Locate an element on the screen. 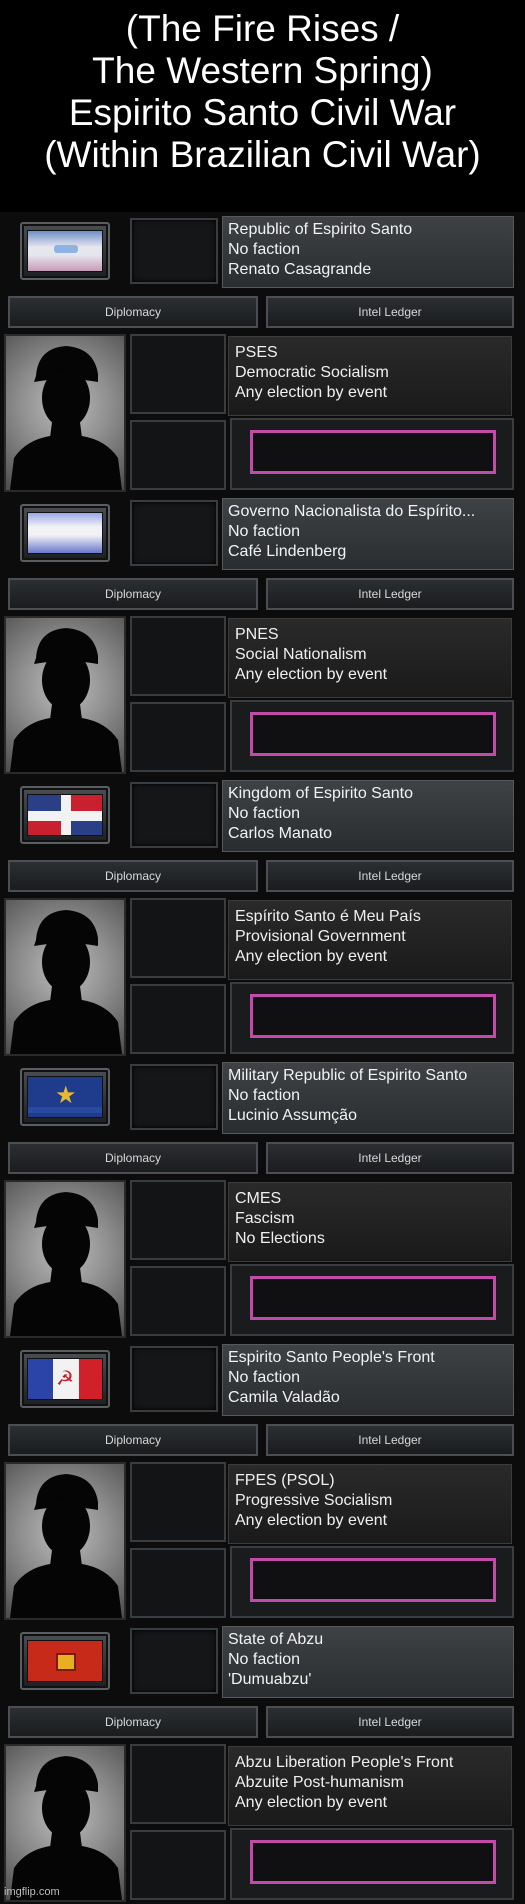  title-line: (Within Brazilian Civil War) is located at coordinates (262, 154).